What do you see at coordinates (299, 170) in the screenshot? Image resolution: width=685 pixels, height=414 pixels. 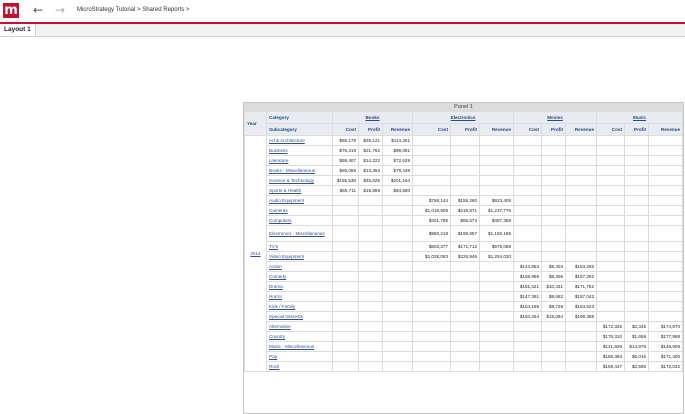 I see `subcategory-link: Books - Miscellaneous` at bounding box center [299, 170].